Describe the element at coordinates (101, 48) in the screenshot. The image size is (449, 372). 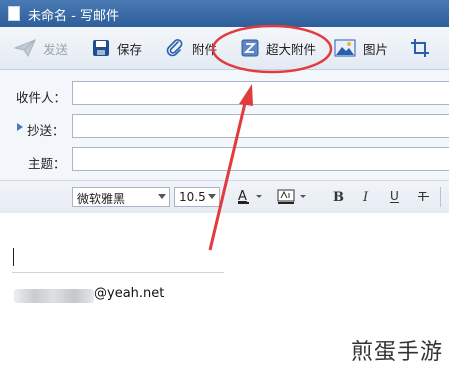
I see `floppy-disk-icon` at that location.